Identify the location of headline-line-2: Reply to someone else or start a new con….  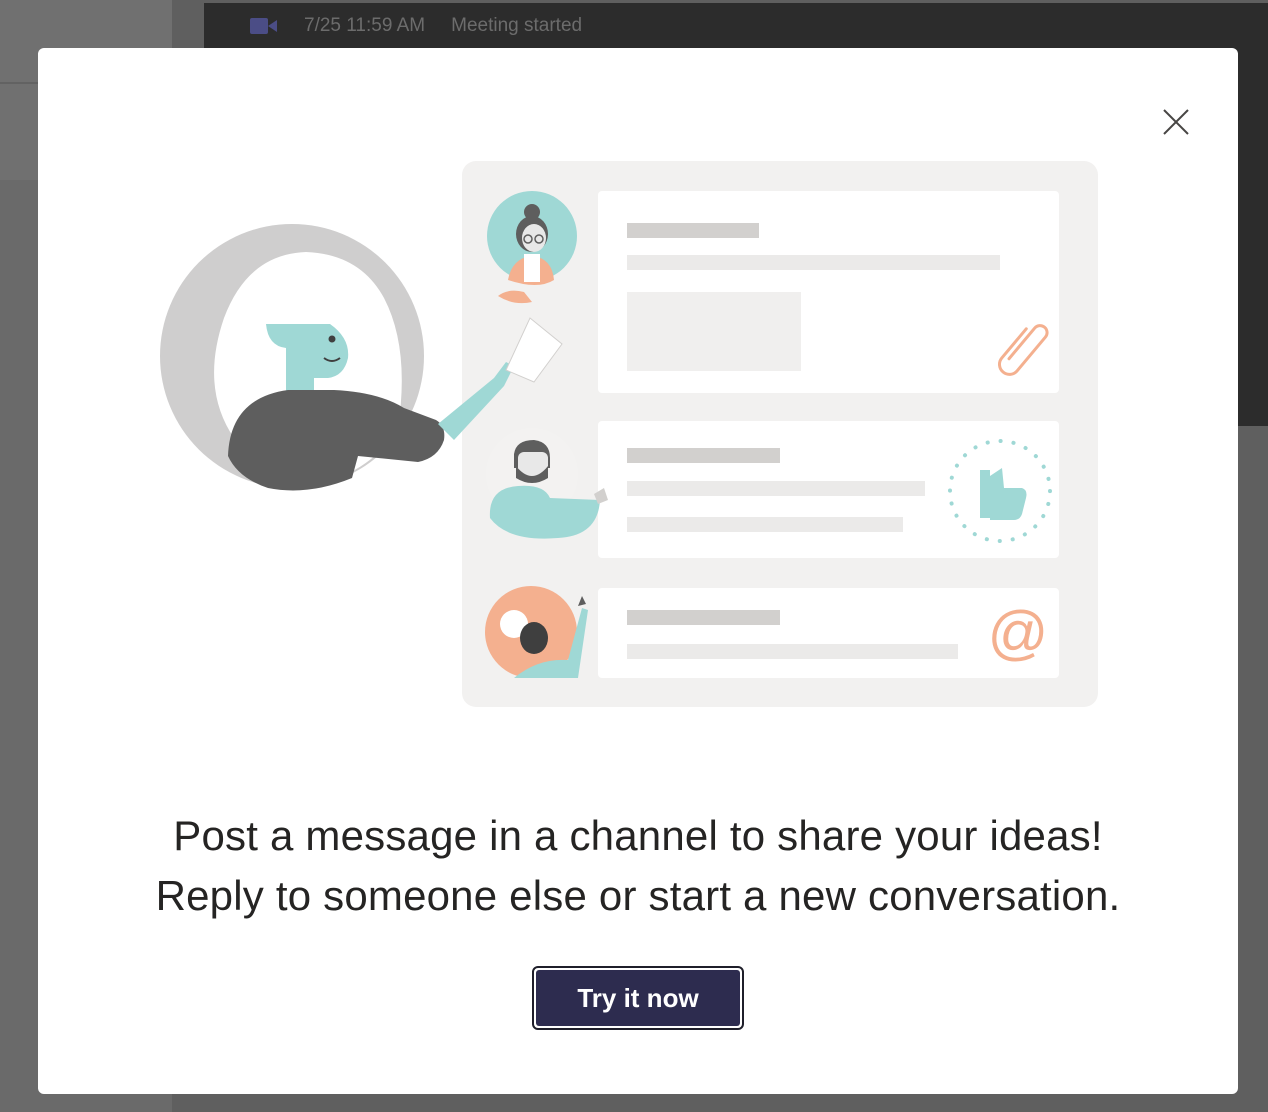
(638, 895).